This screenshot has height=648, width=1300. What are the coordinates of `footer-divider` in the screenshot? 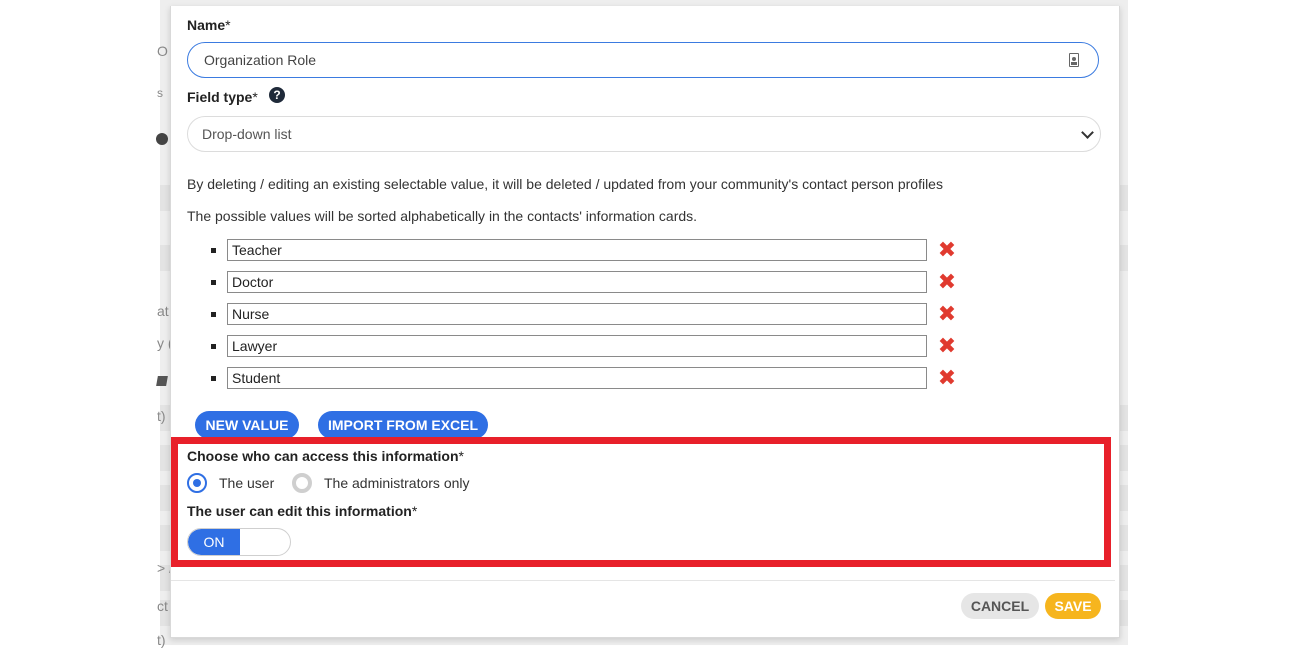 It's located at (643, 580).